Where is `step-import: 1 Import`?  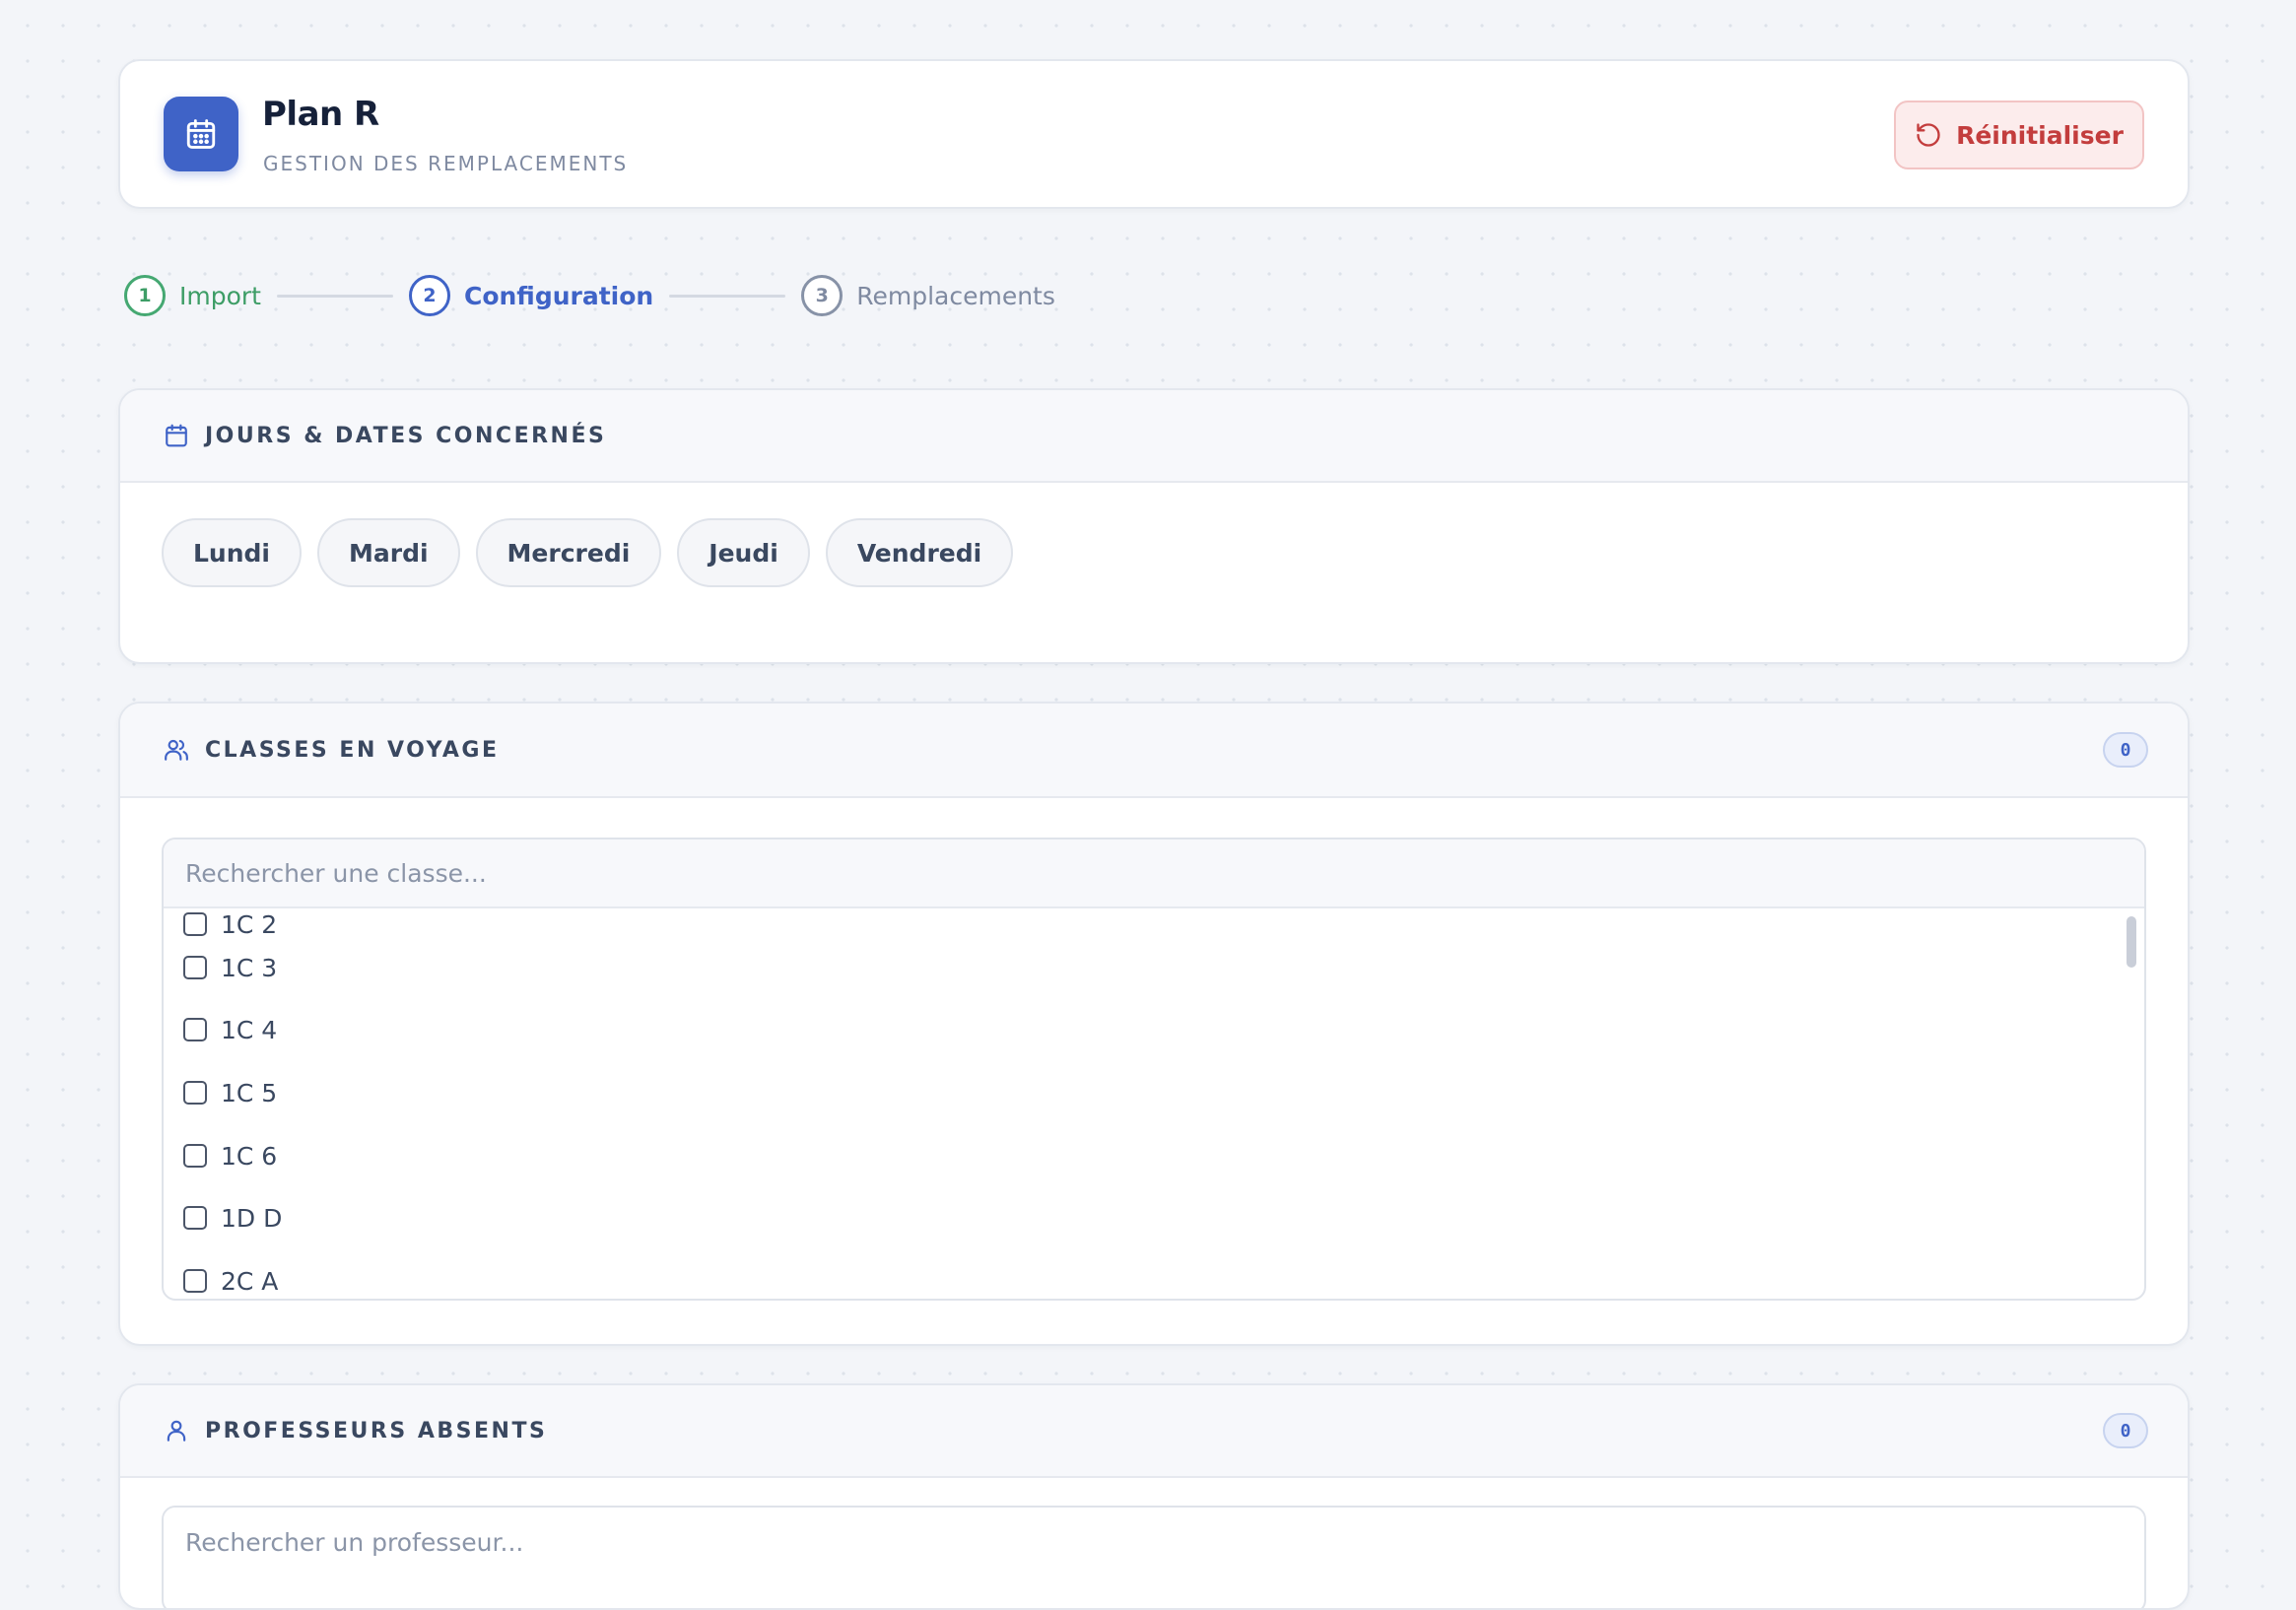 step-import: 1 Import is located at coordinates (192, 295).